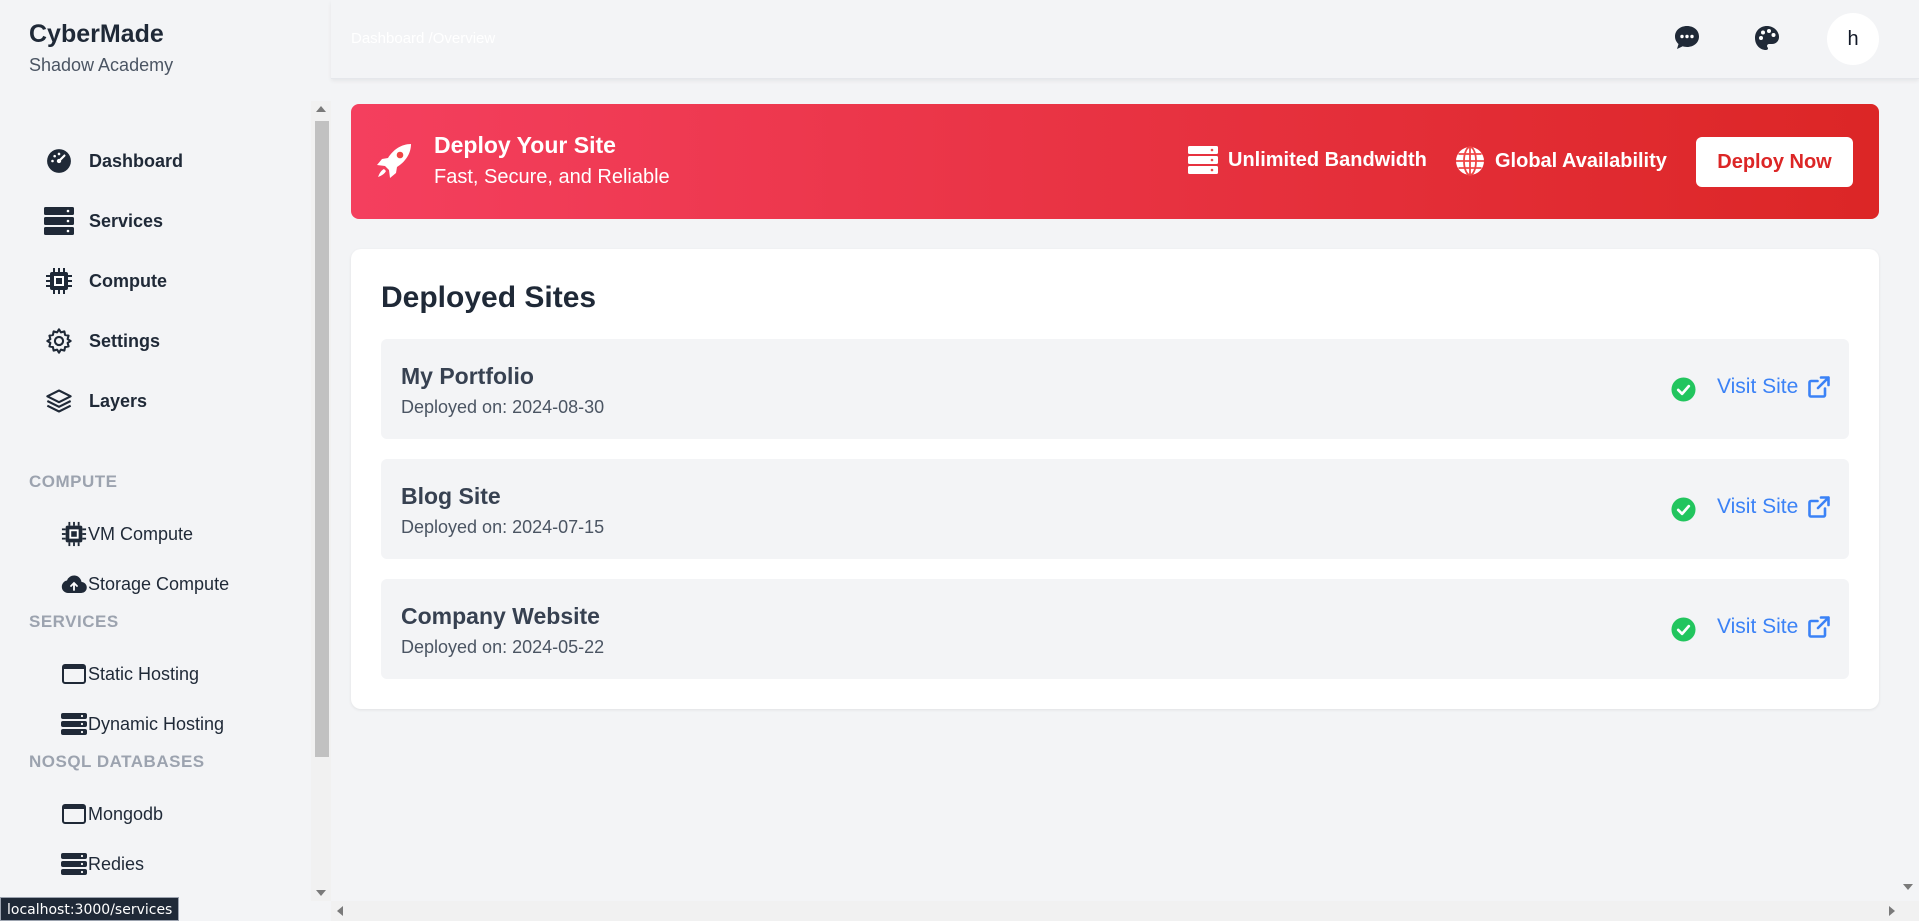 The height and width of the screenshot is (921, 1919). I want to click on site-date: Deployed on: 2024-05-22, so click(503, 647).